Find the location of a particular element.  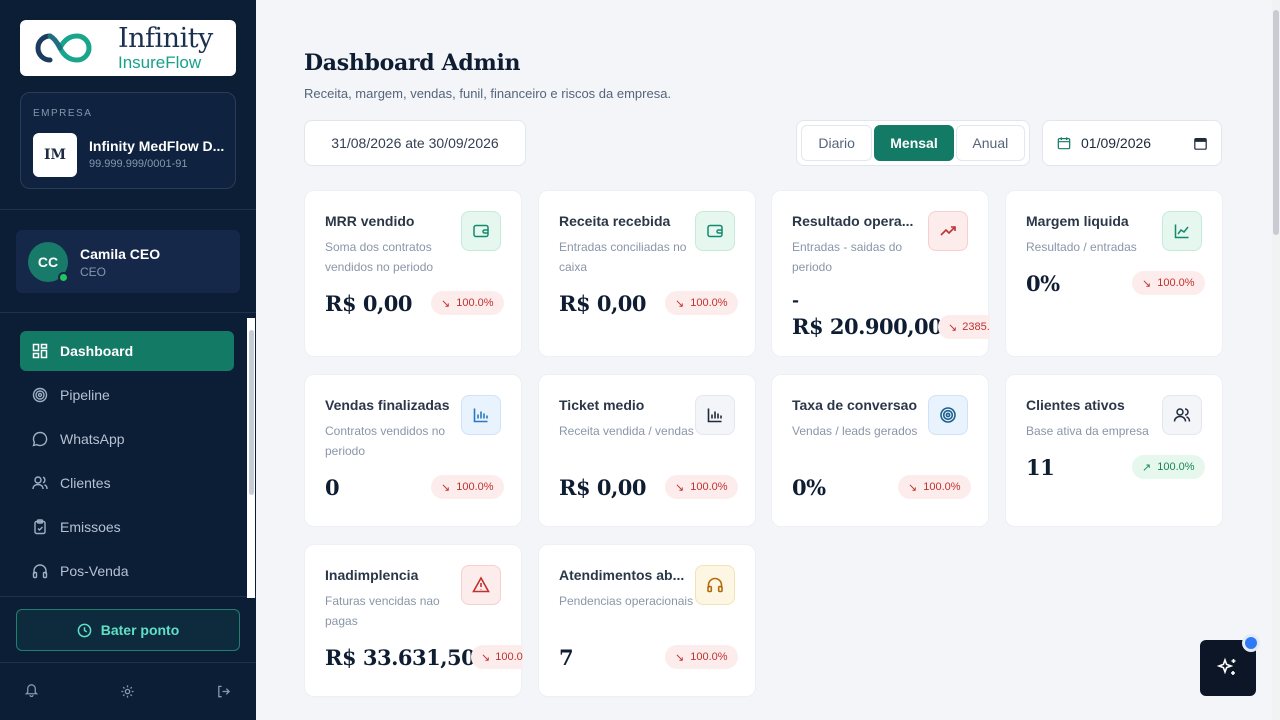

brand-product: InsureFlow is located at coordinates (160, 62).